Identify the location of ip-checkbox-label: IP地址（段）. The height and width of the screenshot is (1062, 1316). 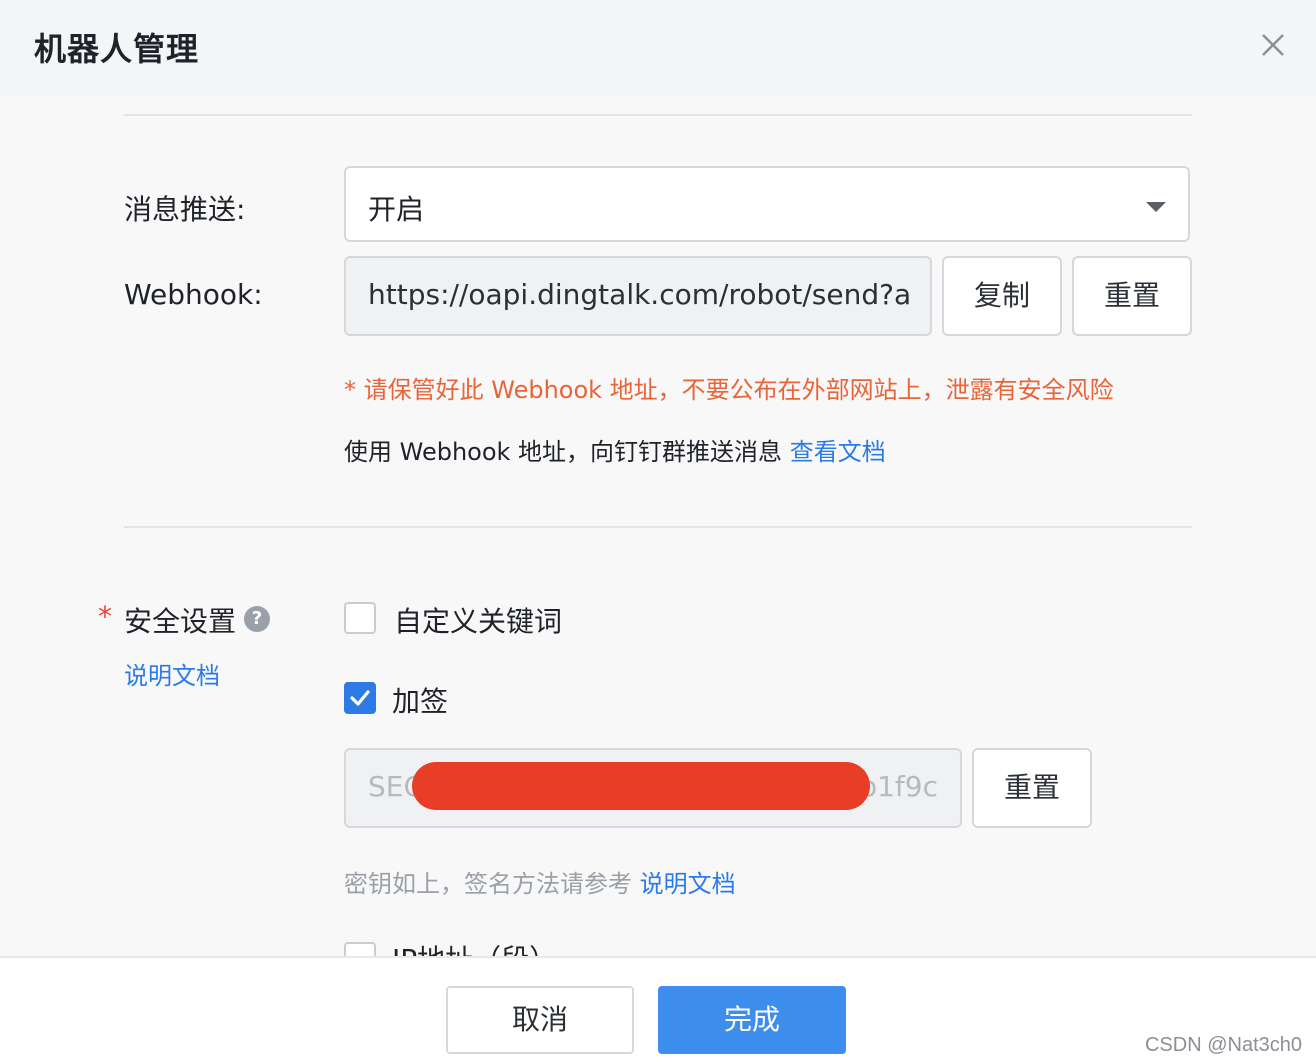
(474, 947).